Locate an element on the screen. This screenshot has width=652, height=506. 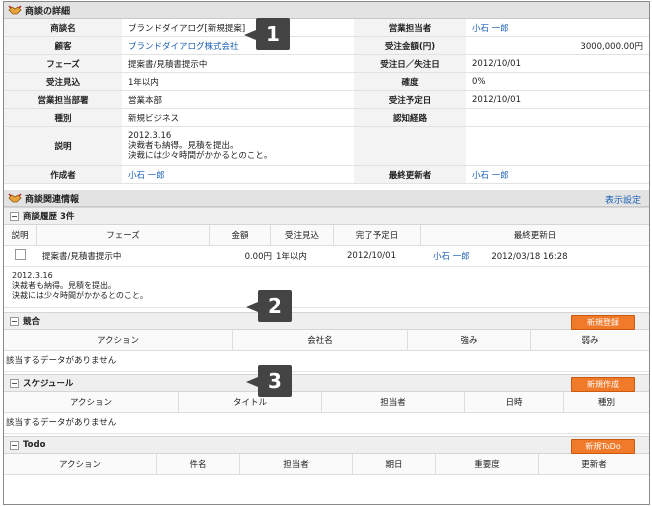
history-outlook: 1年以内 is located at coordinates (305, 256).